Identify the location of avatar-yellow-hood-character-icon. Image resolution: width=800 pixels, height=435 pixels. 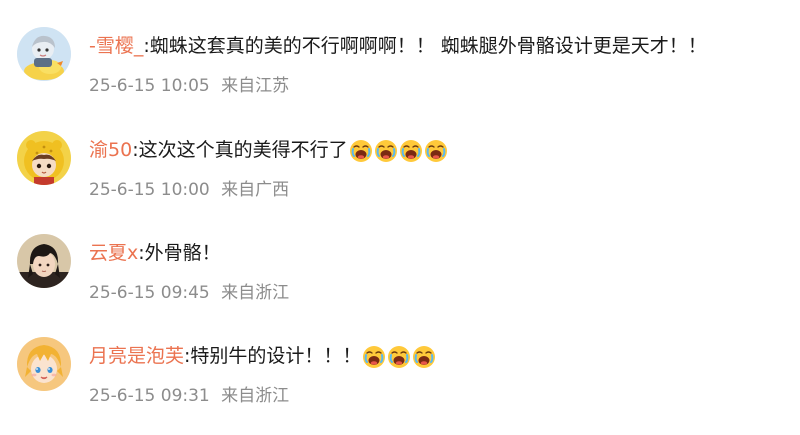
(44, 158).